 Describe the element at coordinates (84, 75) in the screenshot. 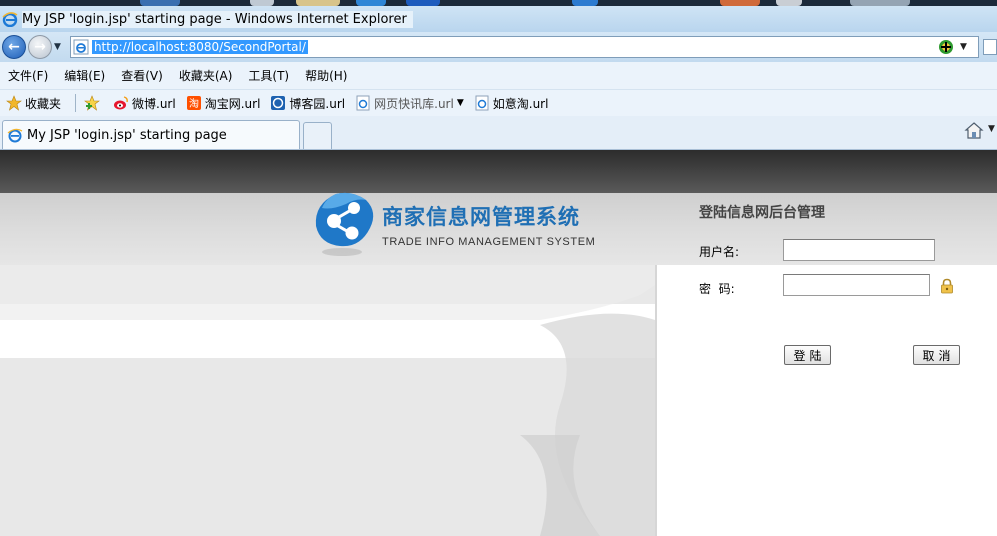

I see `menu-edit: 编辑(E)` at that location.